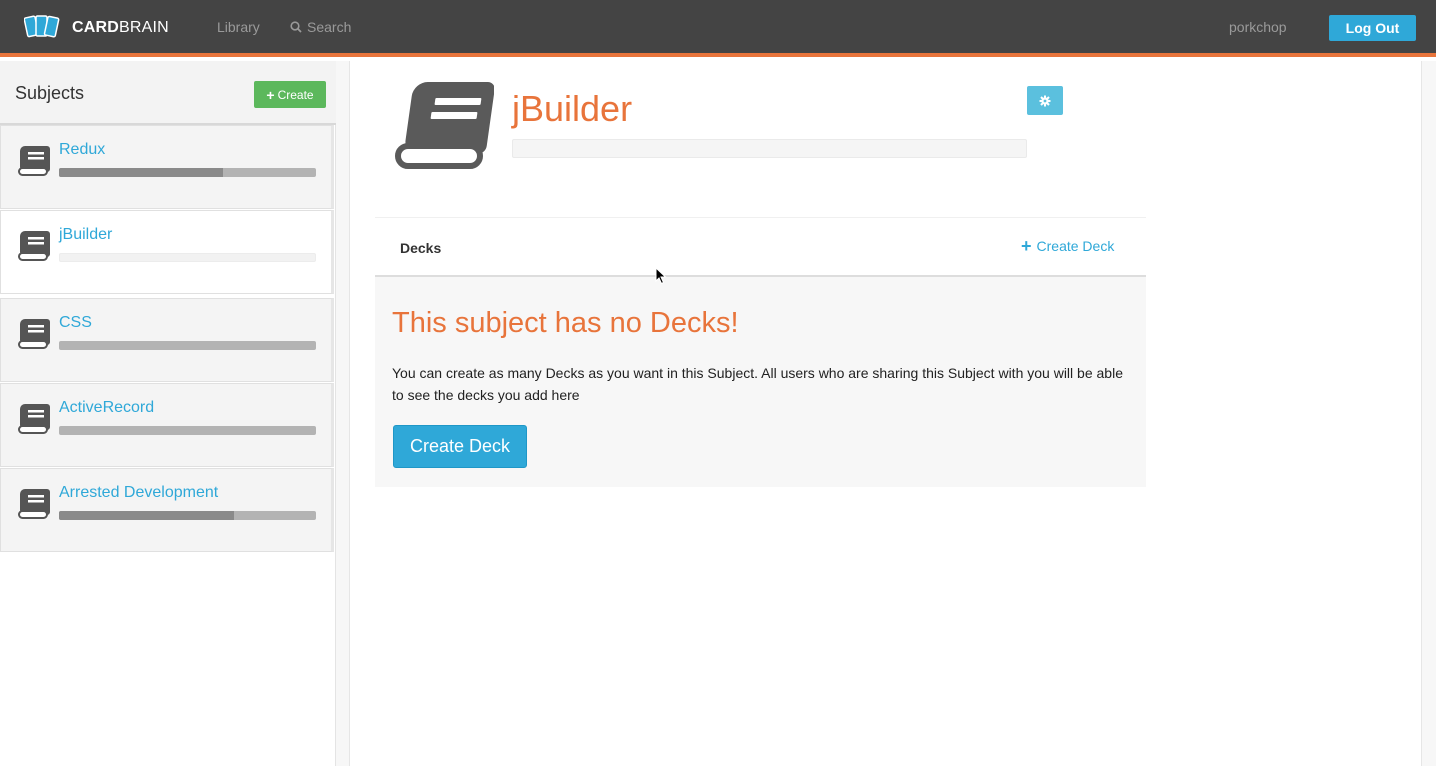 The height and width of the screenshot is (766, 1436). I want to click on search-icon, so click(296, 27).